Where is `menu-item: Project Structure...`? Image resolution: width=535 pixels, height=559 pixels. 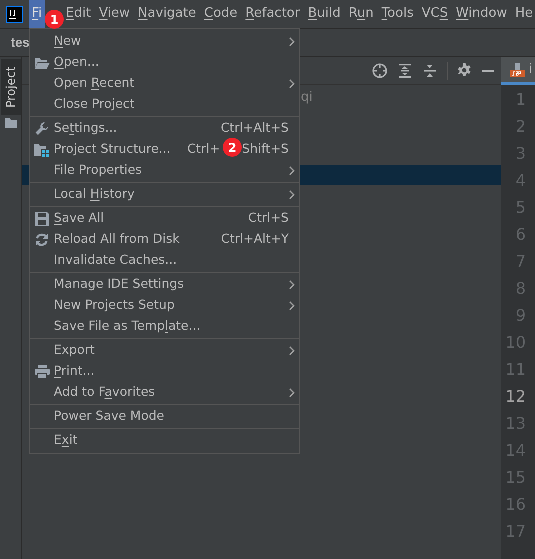 menu-item: Project Structure... is located at coordinates (112, 149).